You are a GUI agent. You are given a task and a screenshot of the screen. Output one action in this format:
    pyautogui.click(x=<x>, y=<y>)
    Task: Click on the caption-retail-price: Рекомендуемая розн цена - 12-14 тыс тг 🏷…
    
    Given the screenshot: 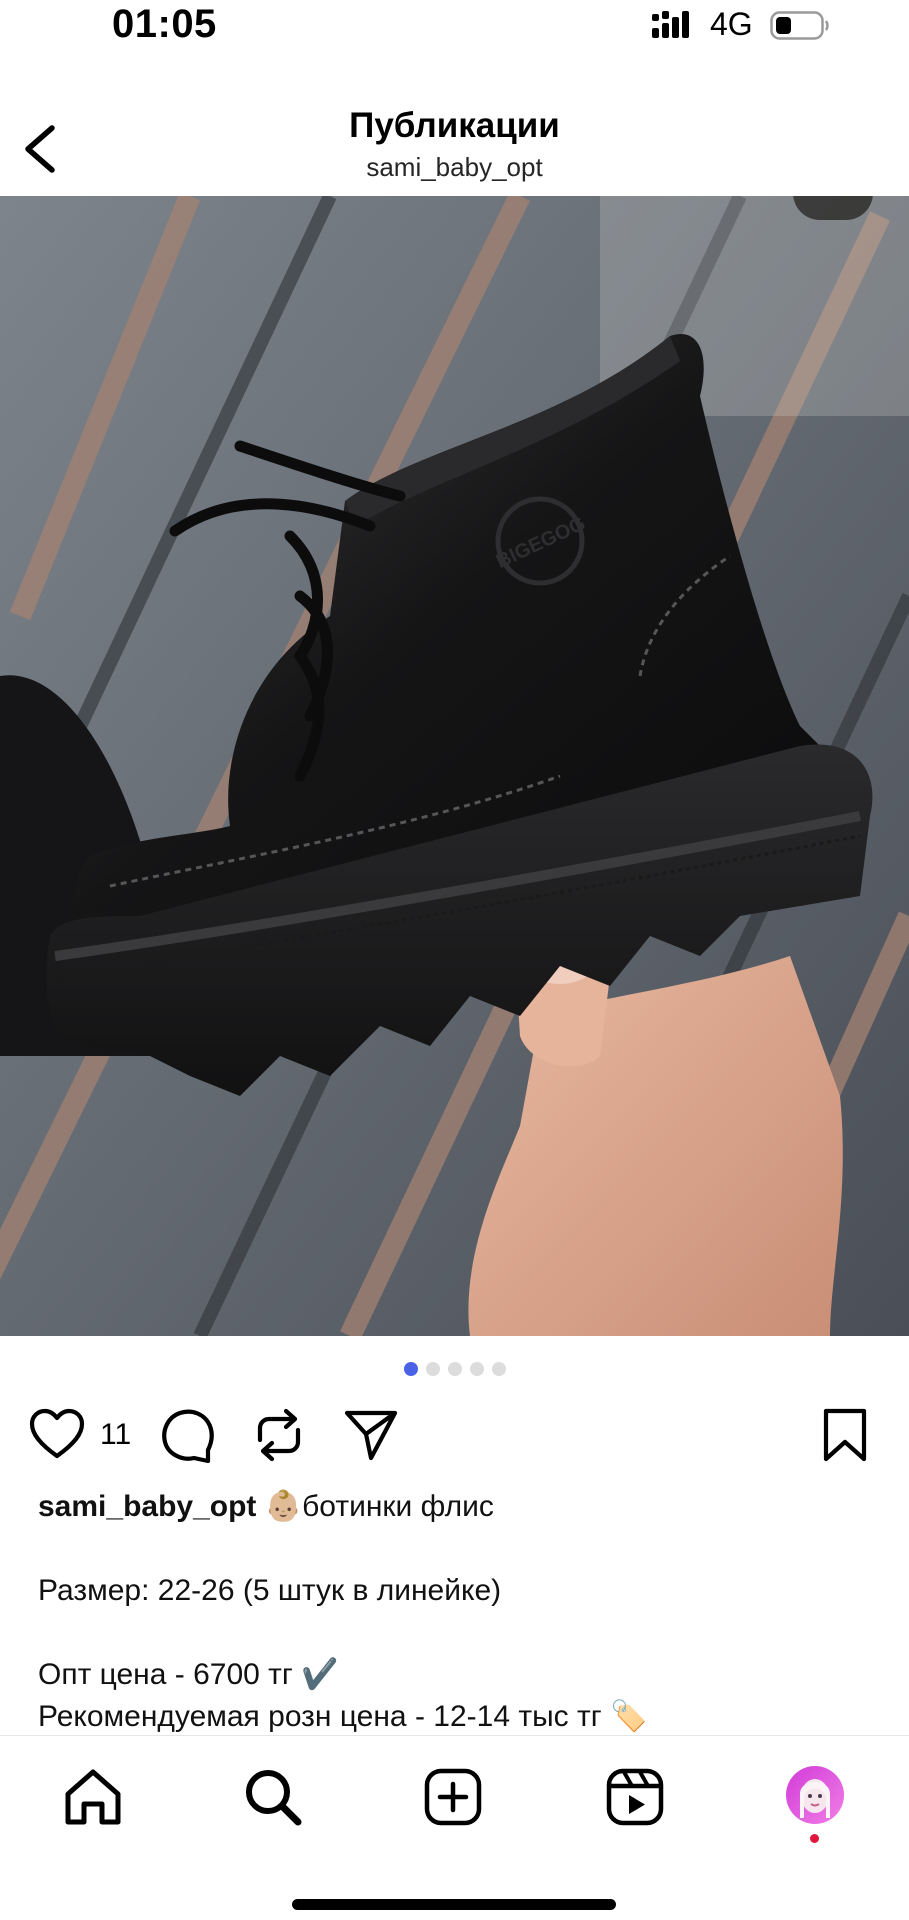 What is the action you would take?
    pyautogui.click(x=343, y=1716)
    